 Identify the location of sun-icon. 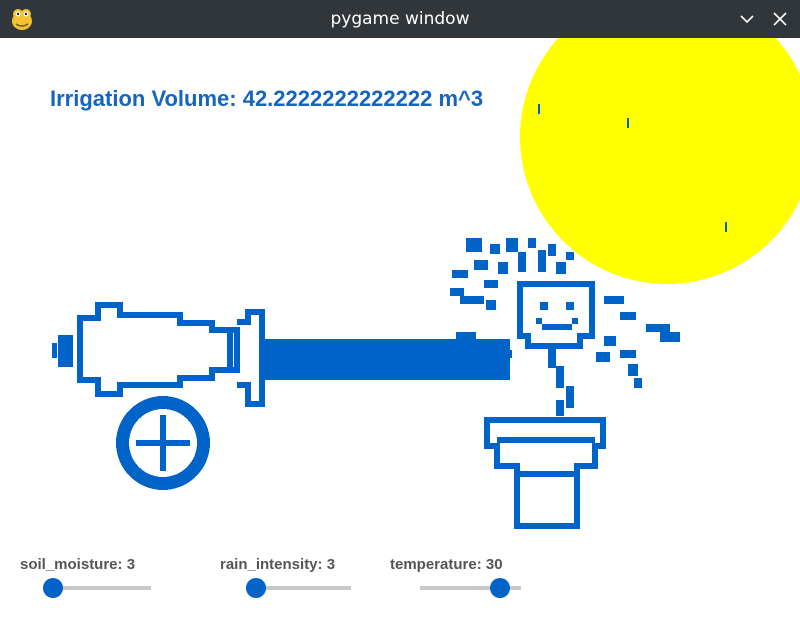
(660, 161).